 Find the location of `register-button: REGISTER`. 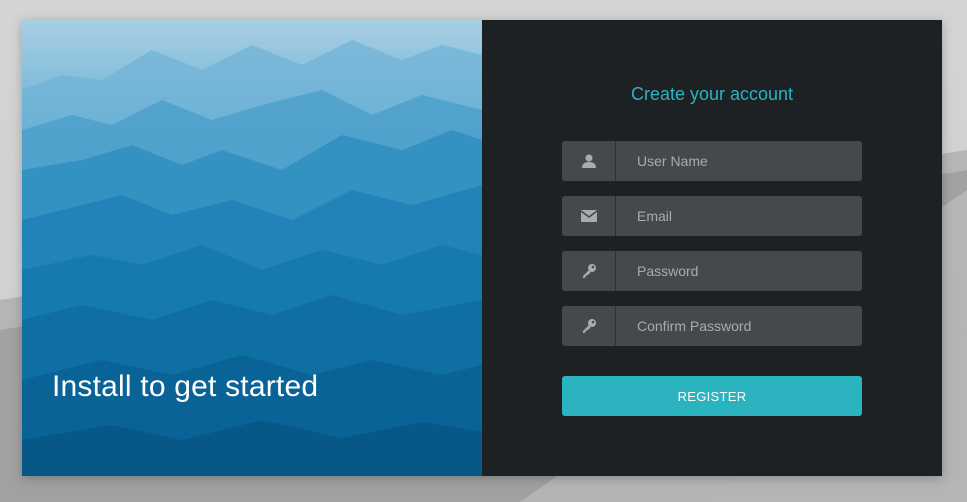

register-button: REGISTER is located at coordinates (712, 396).